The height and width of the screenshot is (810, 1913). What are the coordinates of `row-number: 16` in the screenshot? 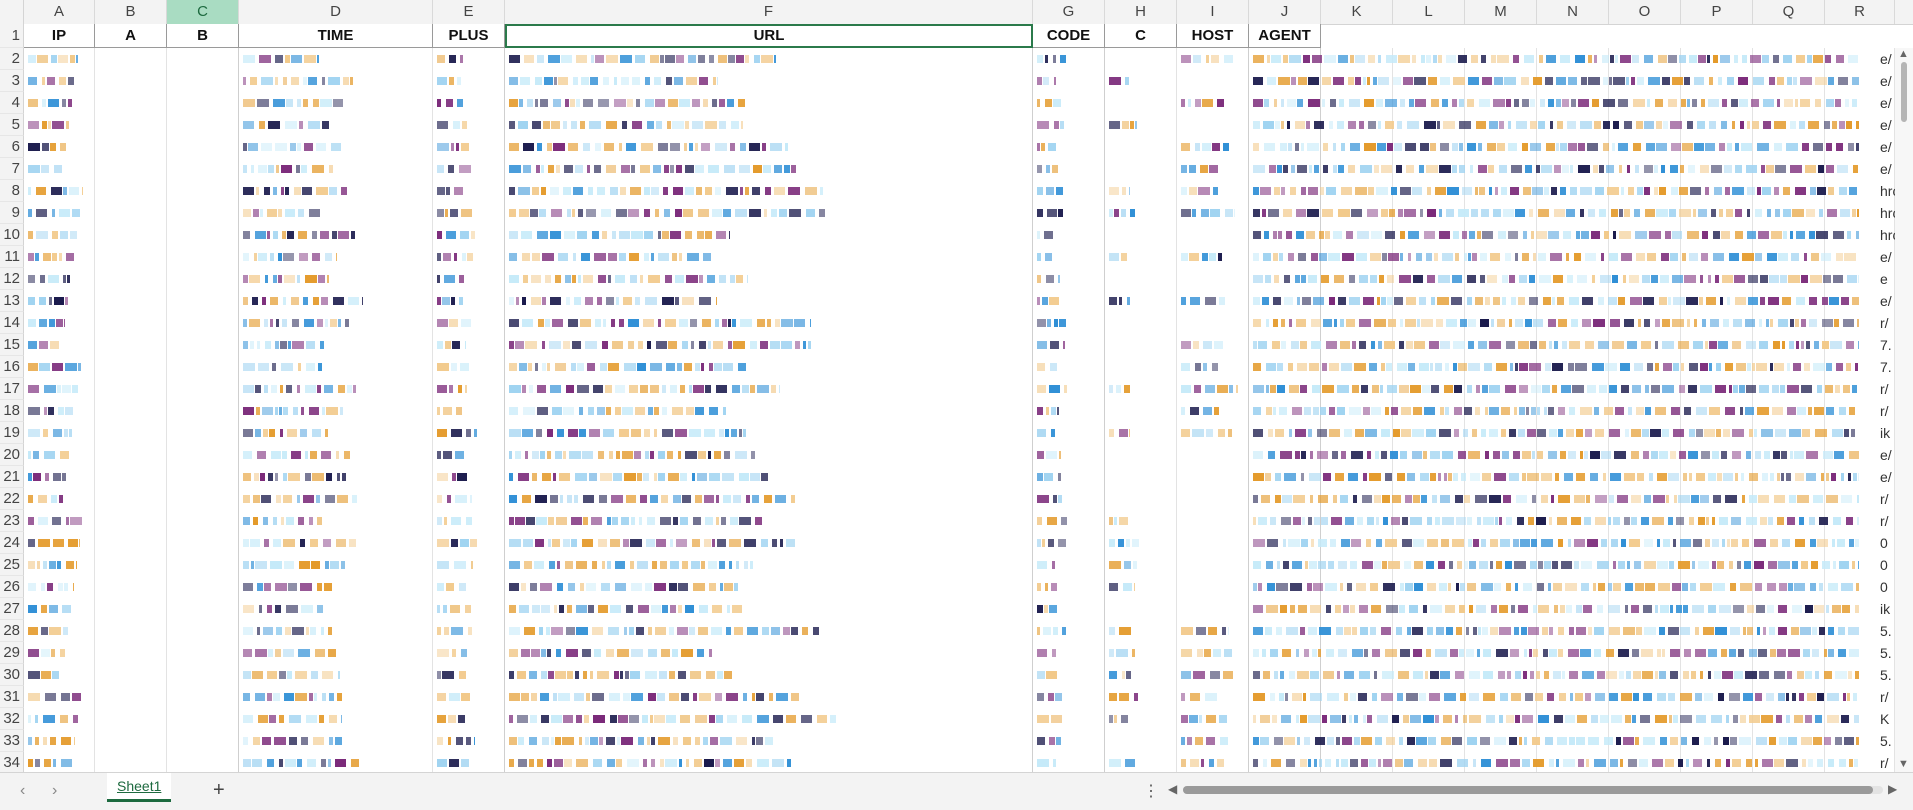 It's located at (12, 367).